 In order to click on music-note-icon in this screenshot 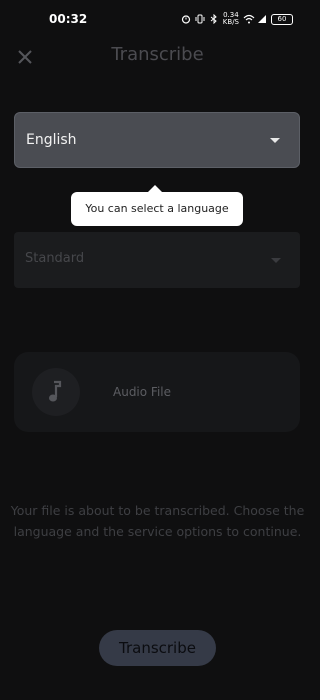, I will do `click(56, 392)`.